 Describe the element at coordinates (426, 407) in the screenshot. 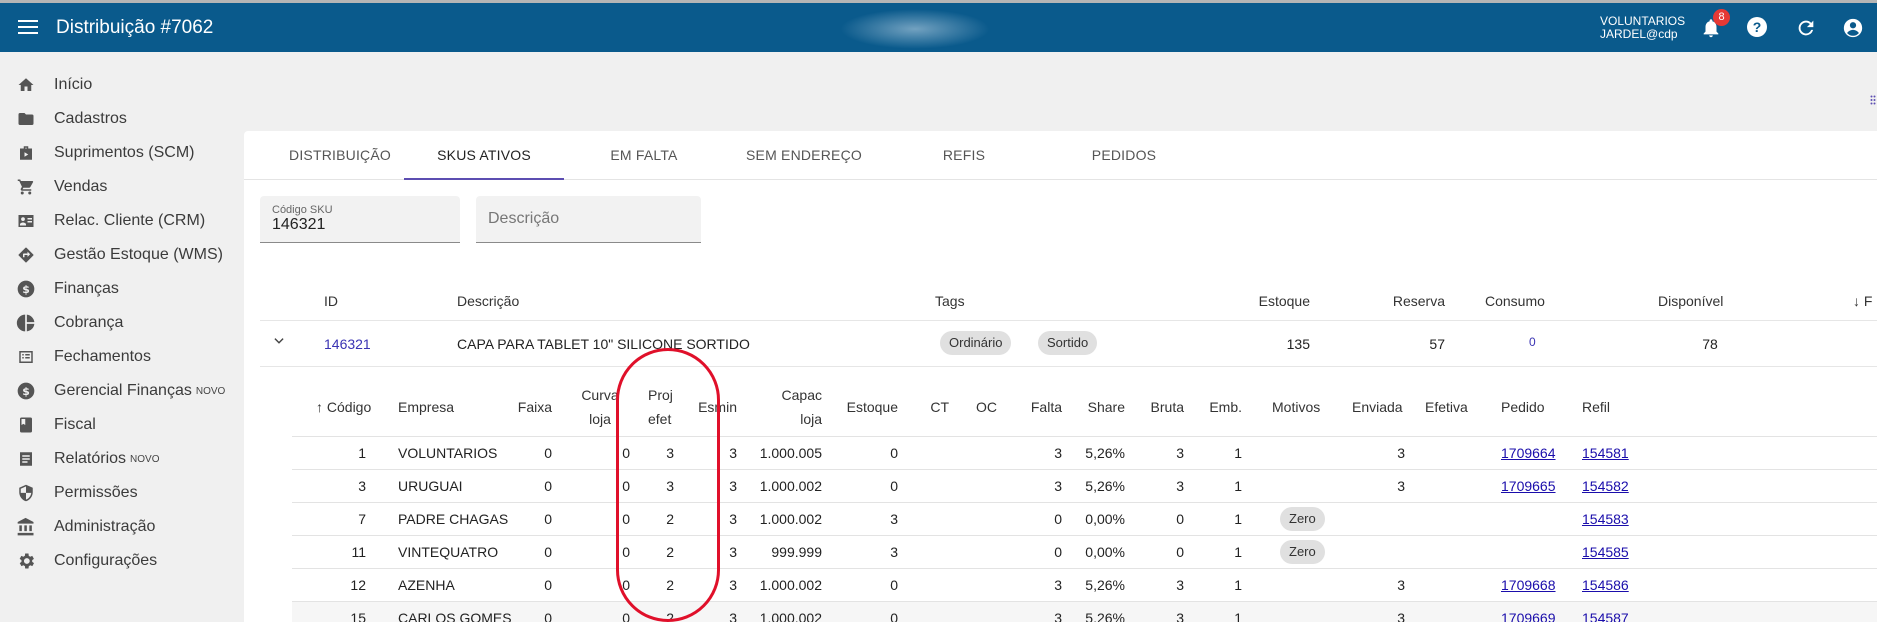

I see `col-empresa: Empresa` at that location.